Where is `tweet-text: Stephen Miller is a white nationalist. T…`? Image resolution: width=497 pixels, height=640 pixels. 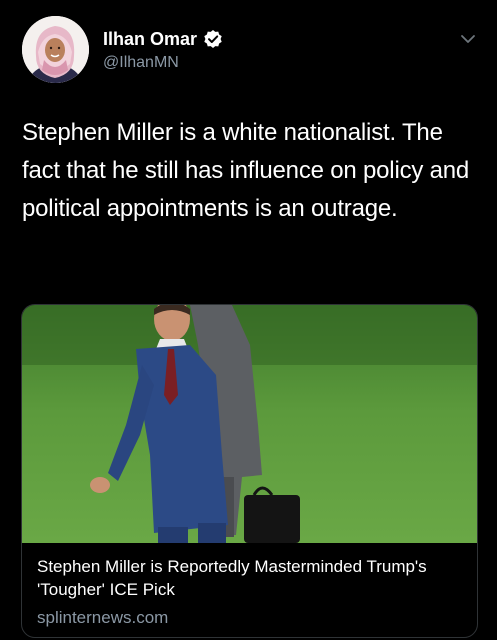 tweet-text: Stephen Miller is a white nationalist. T… is located at coordinates (246, 170).